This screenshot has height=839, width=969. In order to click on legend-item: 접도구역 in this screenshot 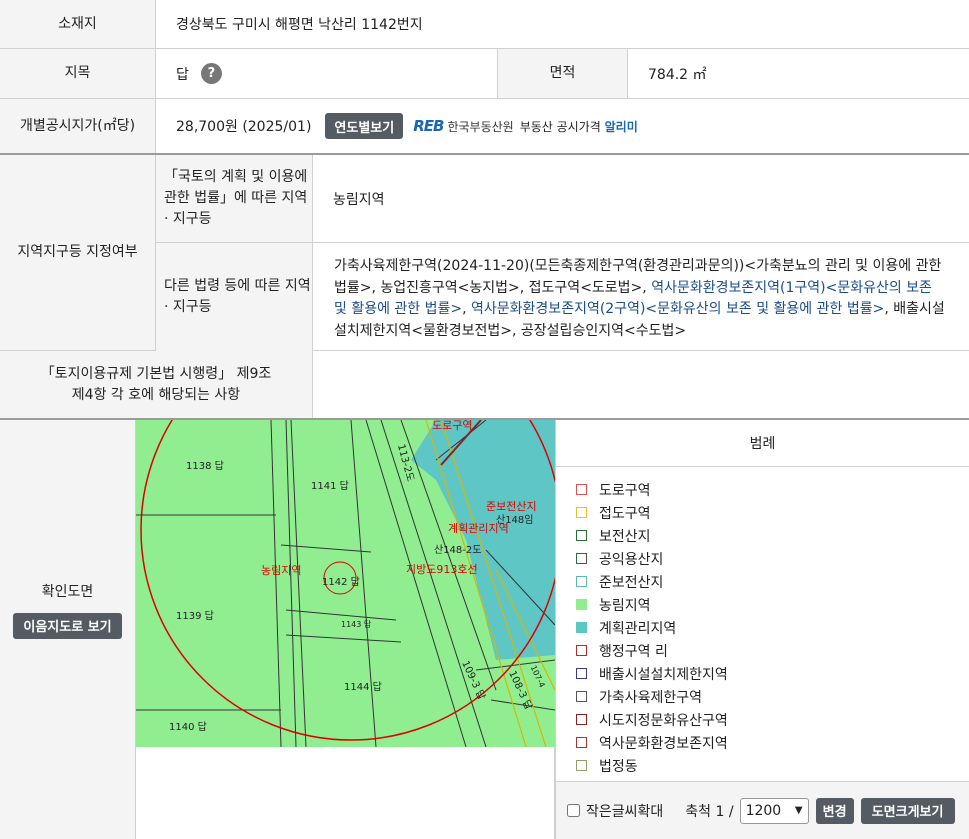, I will do `click(613, 512)`.